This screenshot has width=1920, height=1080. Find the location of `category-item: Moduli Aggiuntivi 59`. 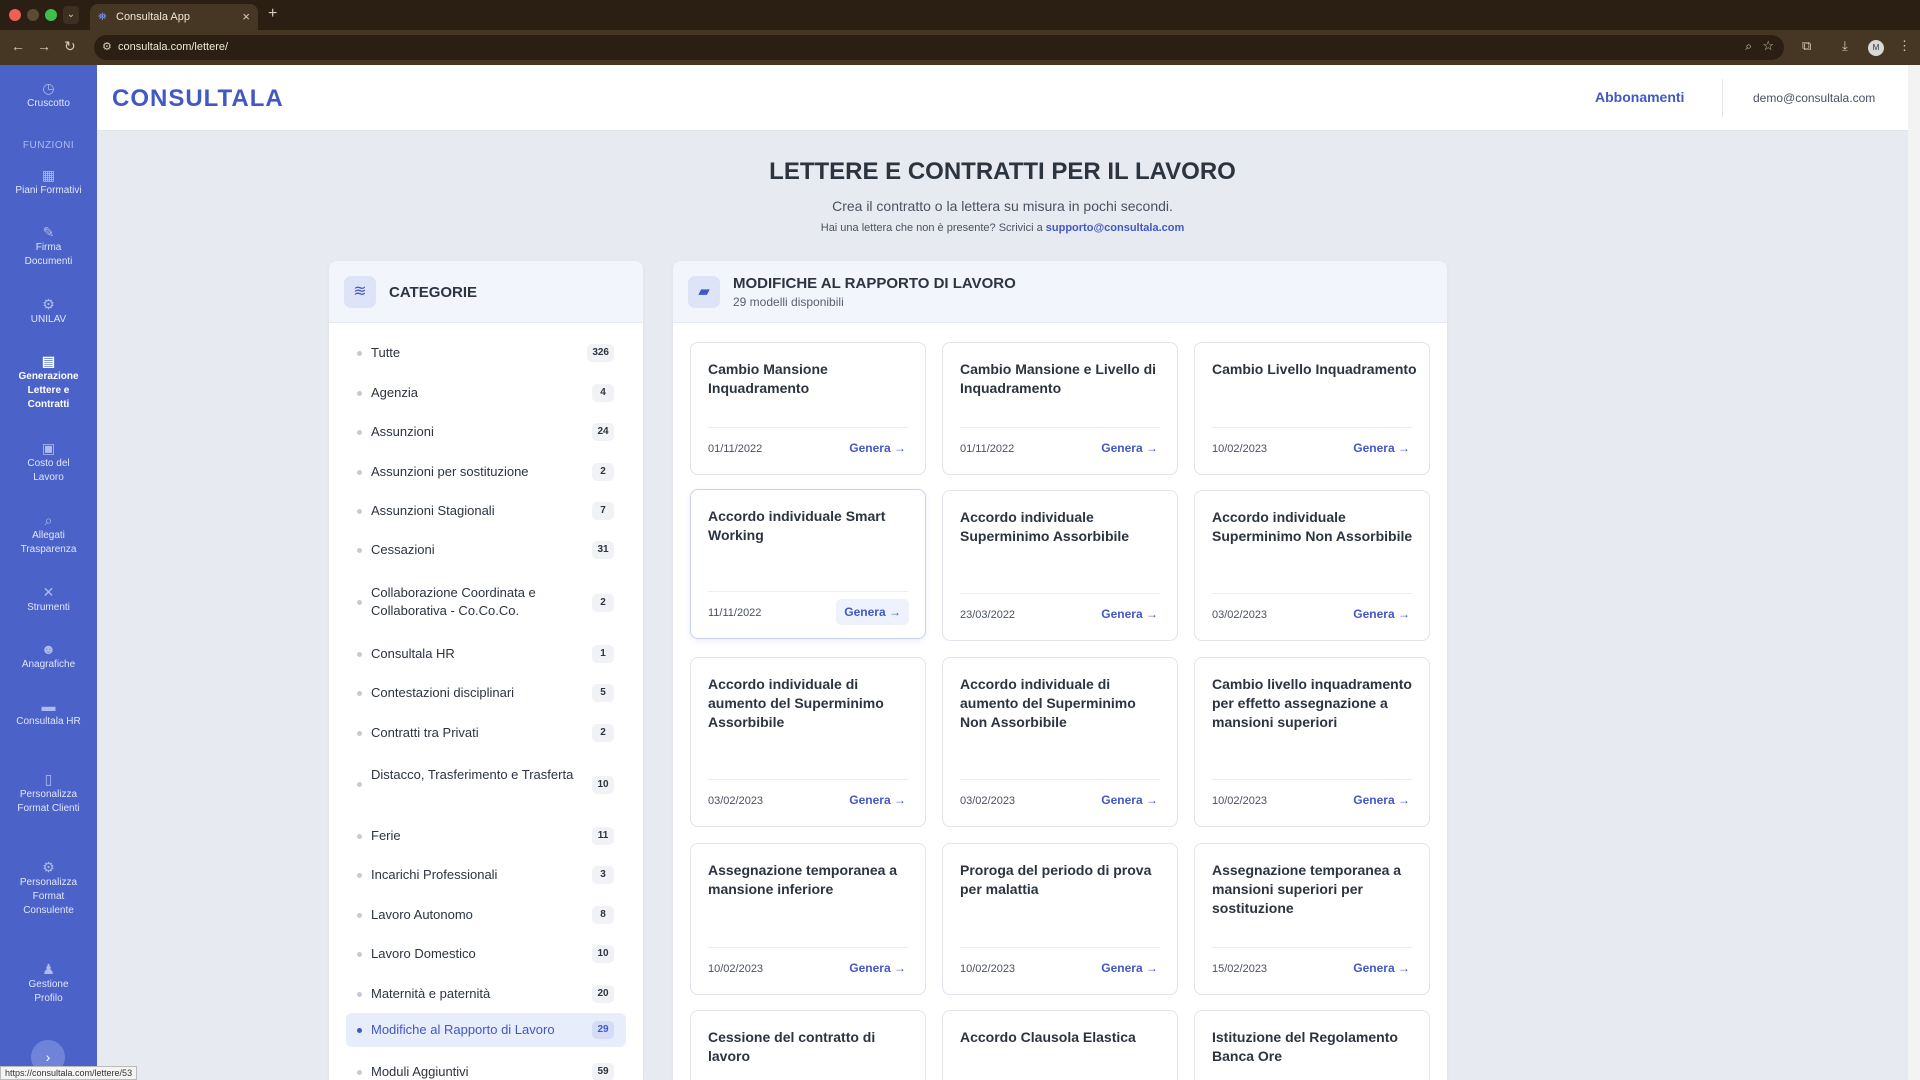

category-item: Moduli Aggiuntivi 59 is located at coordinates (486, 1068).